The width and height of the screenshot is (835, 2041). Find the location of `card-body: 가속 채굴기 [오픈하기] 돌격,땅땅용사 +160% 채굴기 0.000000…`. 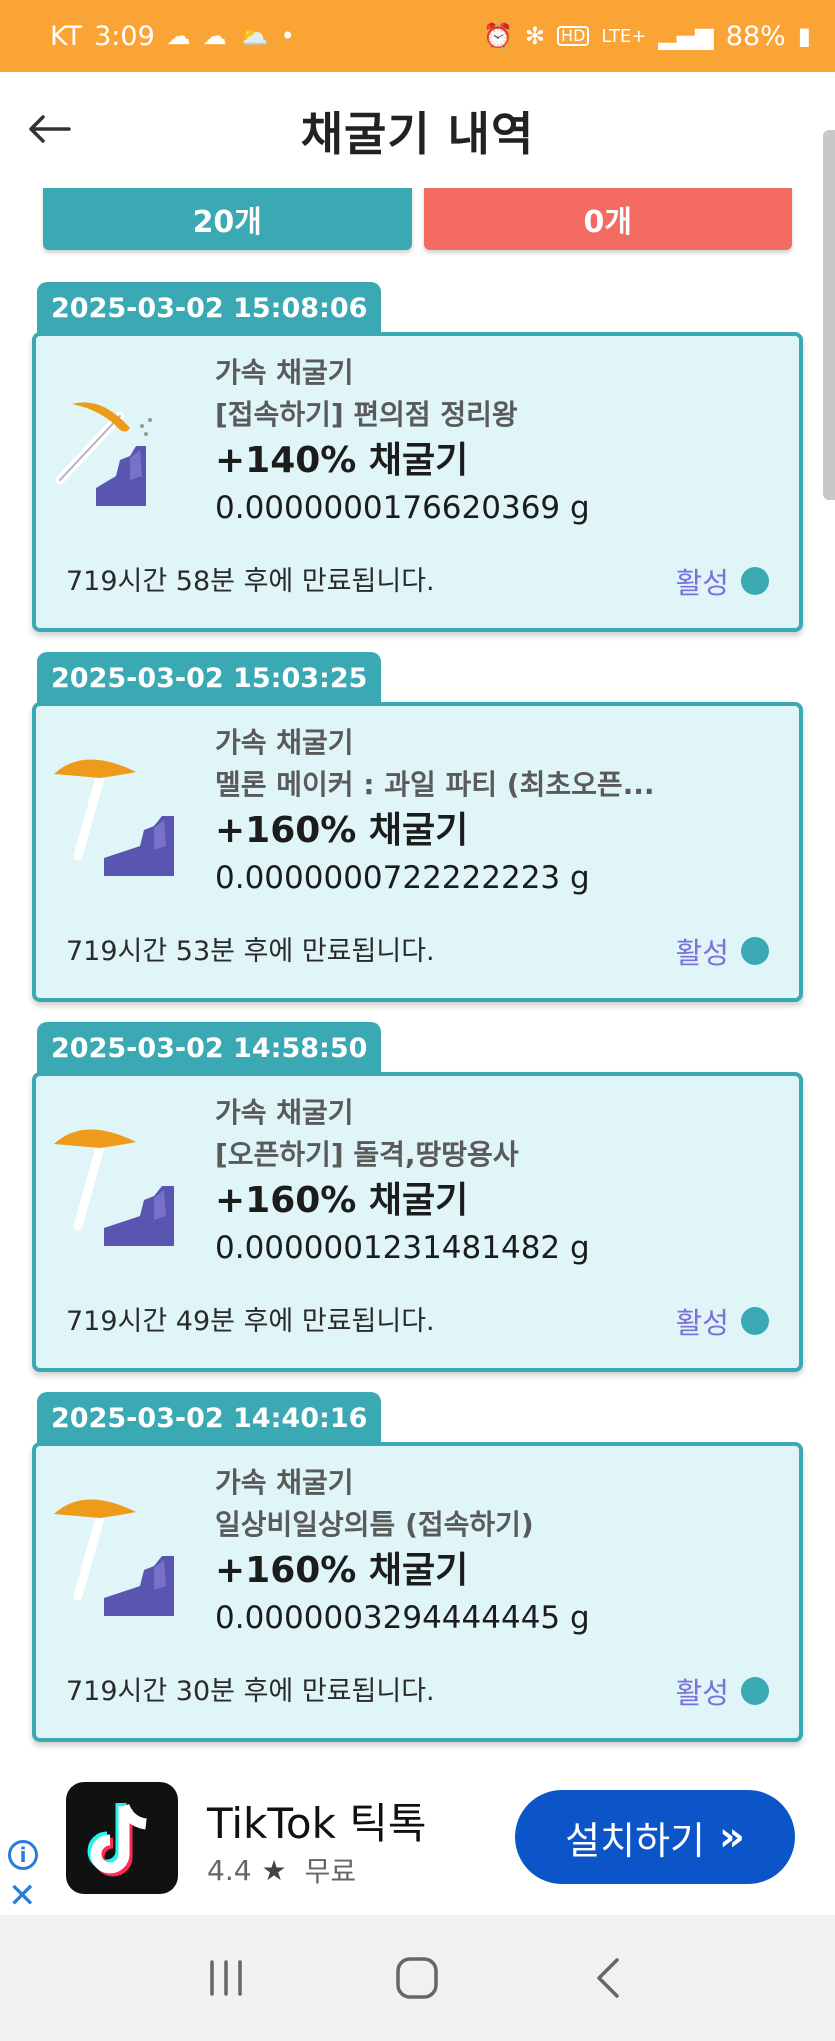

card-body: 가속 채굴기 [오픈하기] 돌격,땅땅용사 +160% 채굴기 0.000000… is located at coordinates (417, 1222).